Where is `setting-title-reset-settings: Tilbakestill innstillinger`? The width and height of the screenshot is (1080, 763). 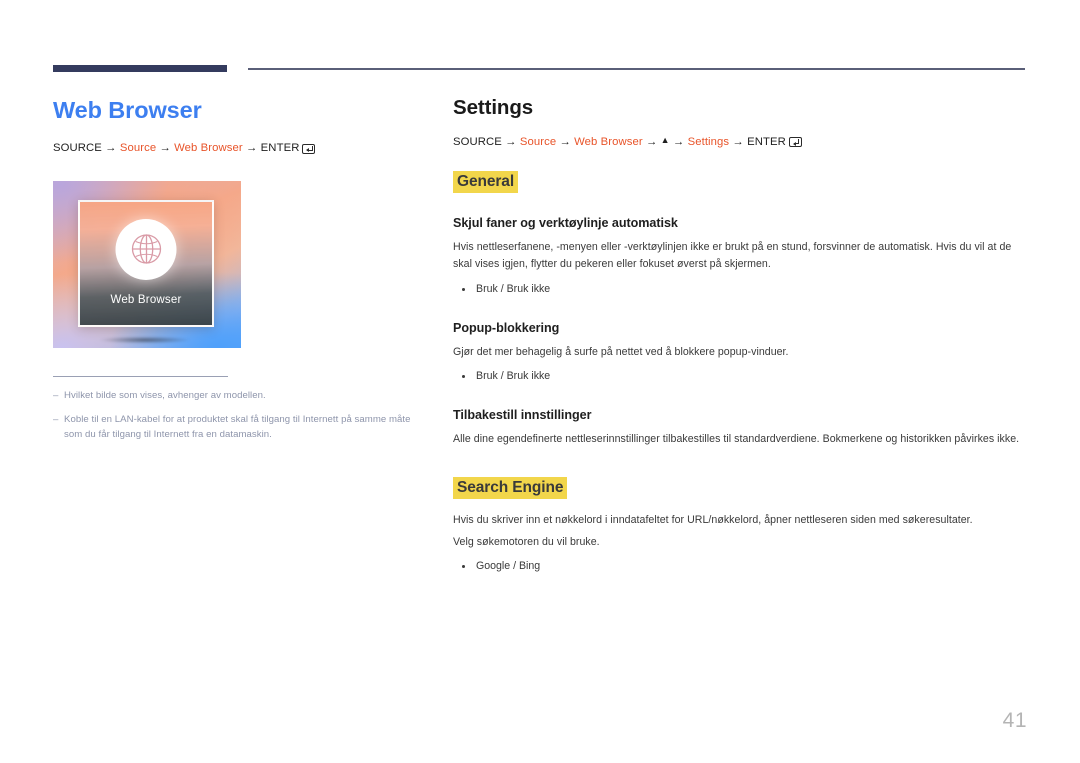 setting-title-reset-settings: Tilbakestill innstillinger is located at coordinates (522, 414).